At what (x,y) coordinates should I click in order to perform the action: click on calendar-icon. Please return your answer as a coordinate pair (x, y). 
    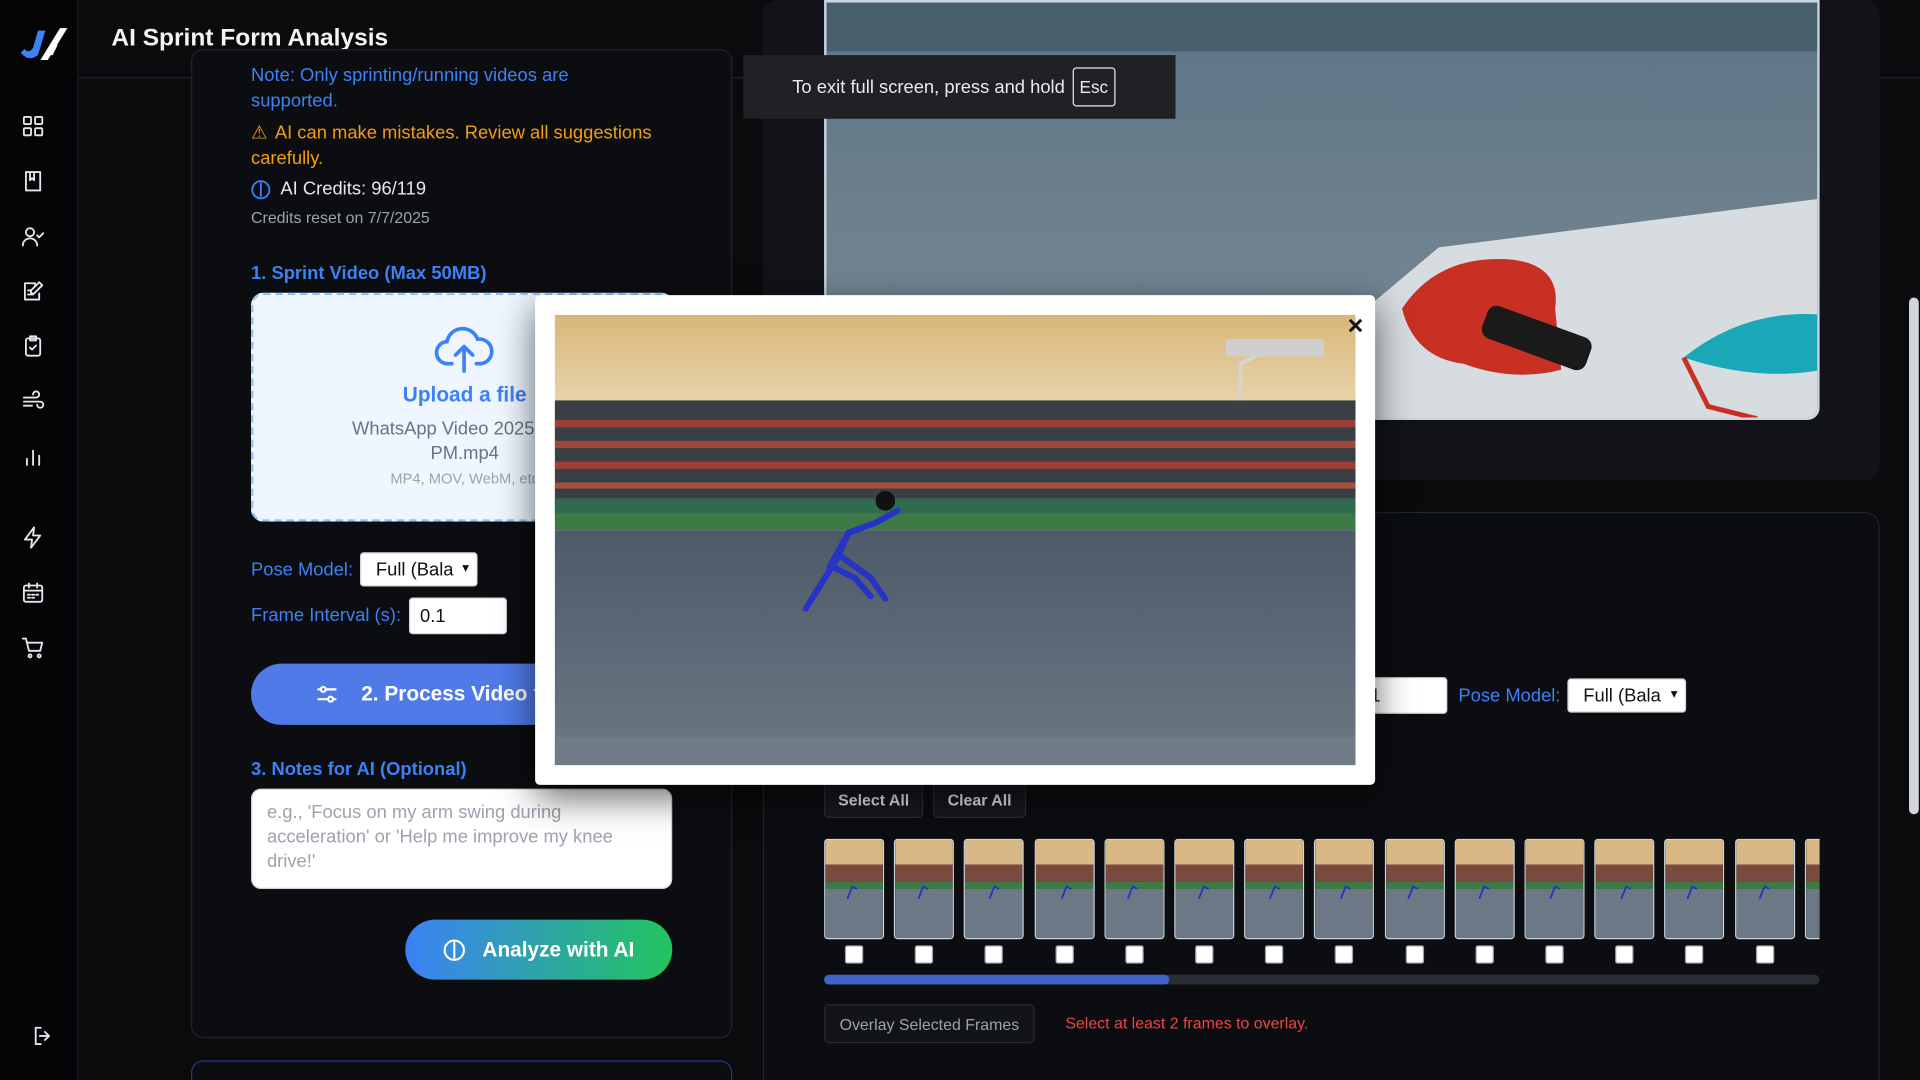
    Looking at the image, I should click on (33, 592).